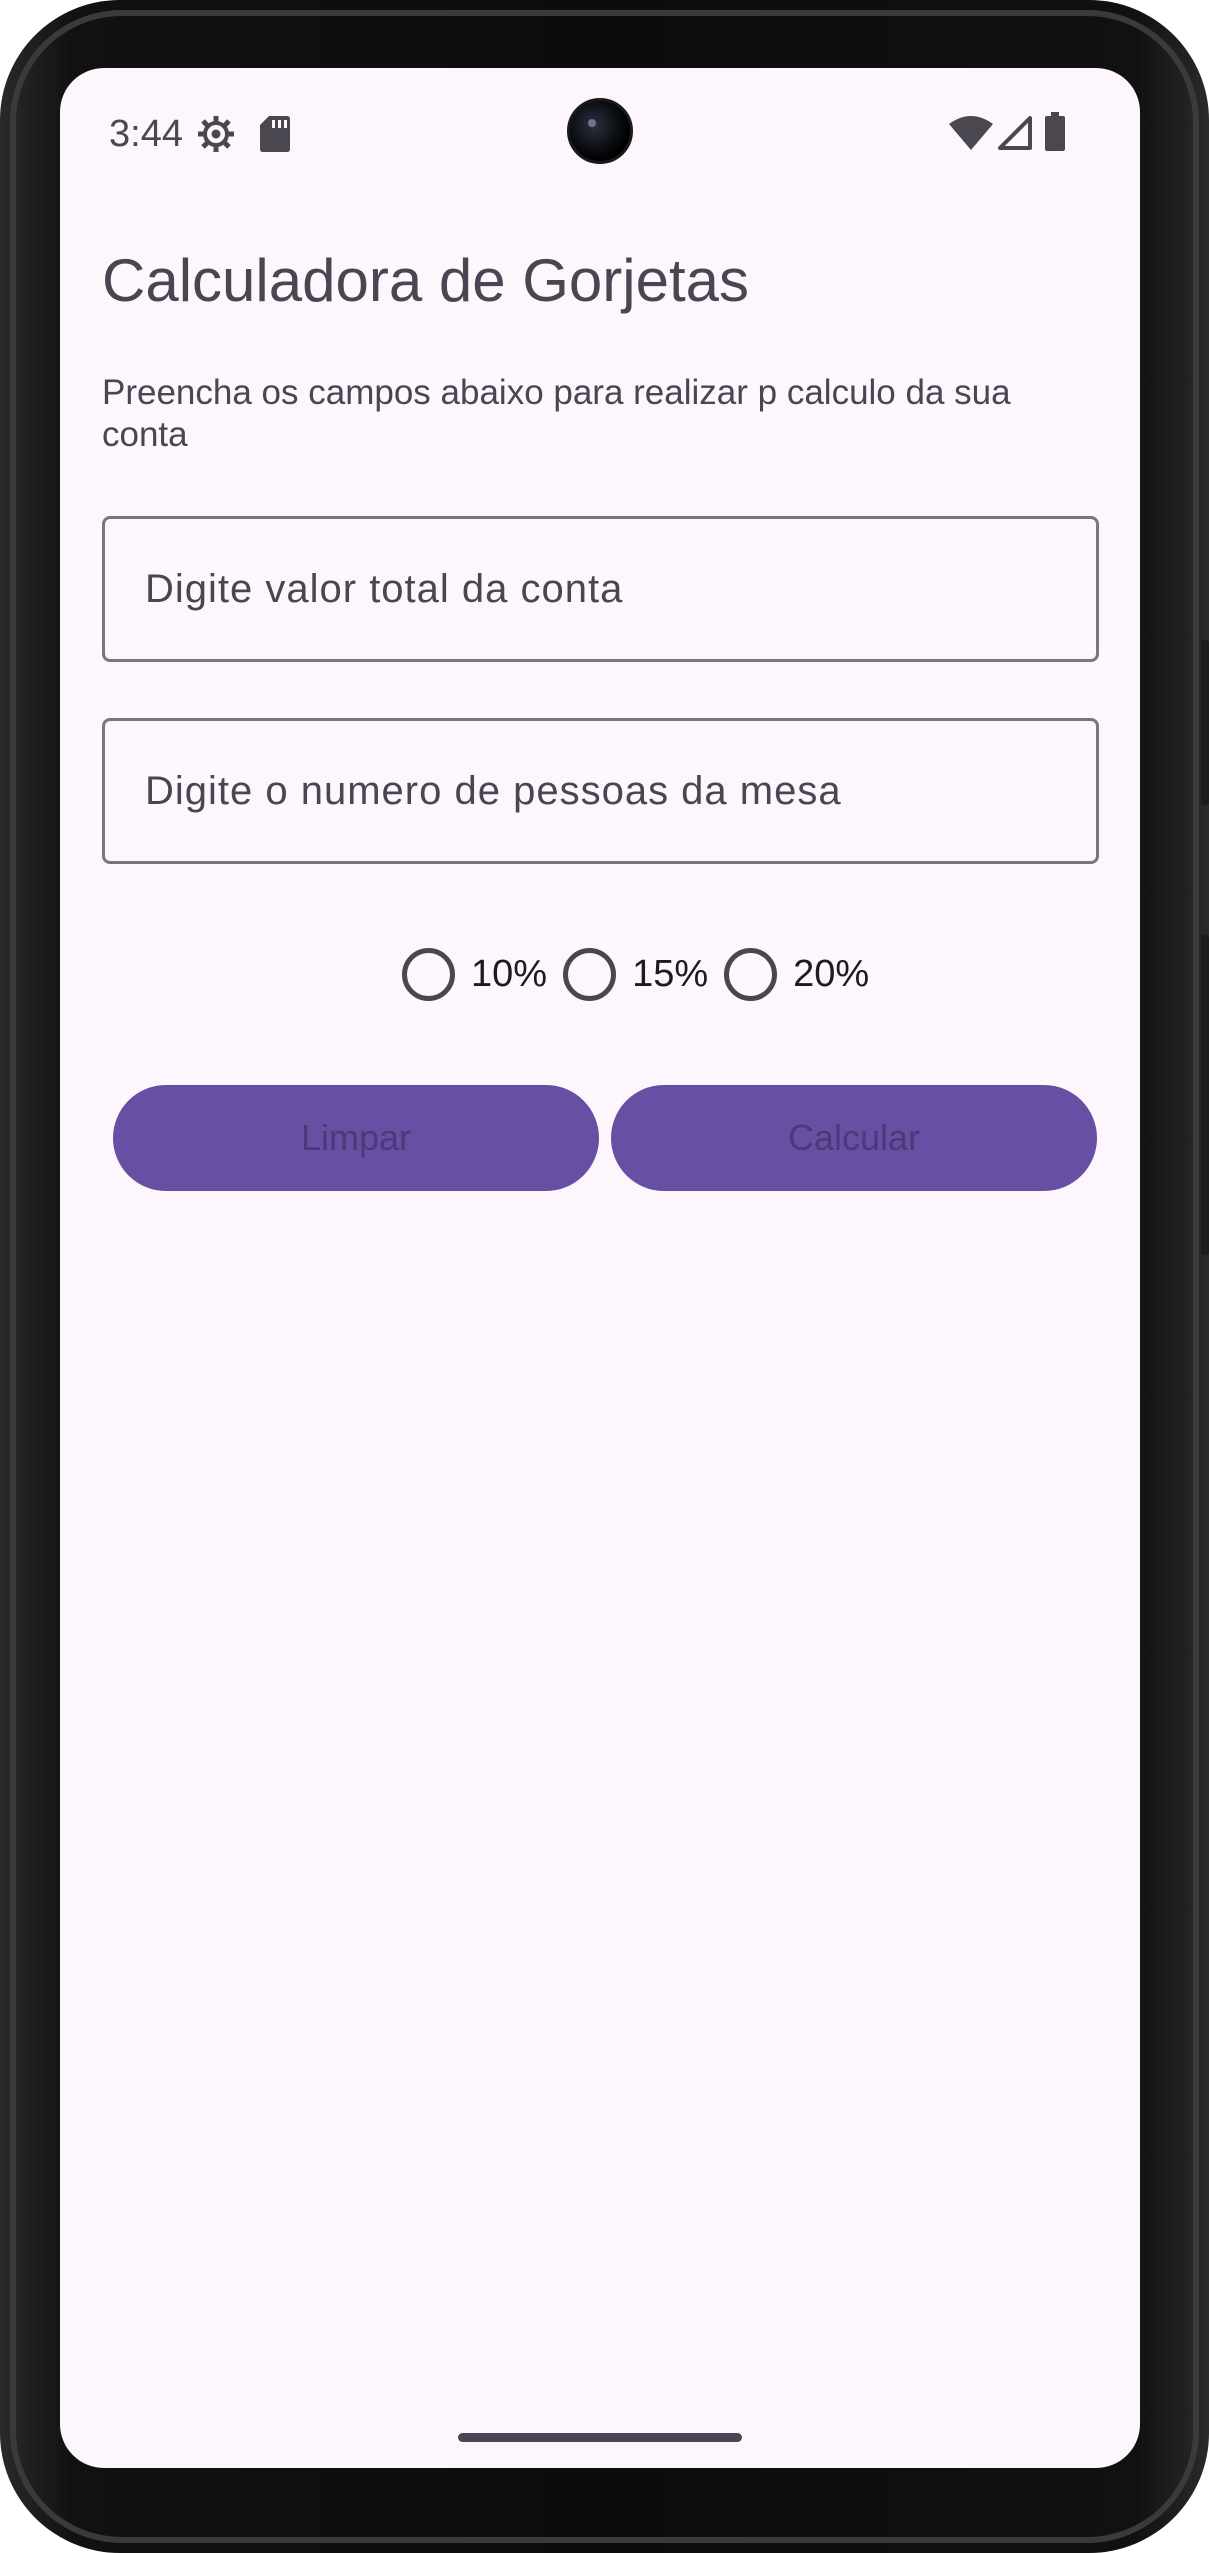 This screenshot has height=2553, width=1209. What do you see at coordinates (971, 133) in the screenshot?
I see `wifi-icon` at bounding box center [971, 133].